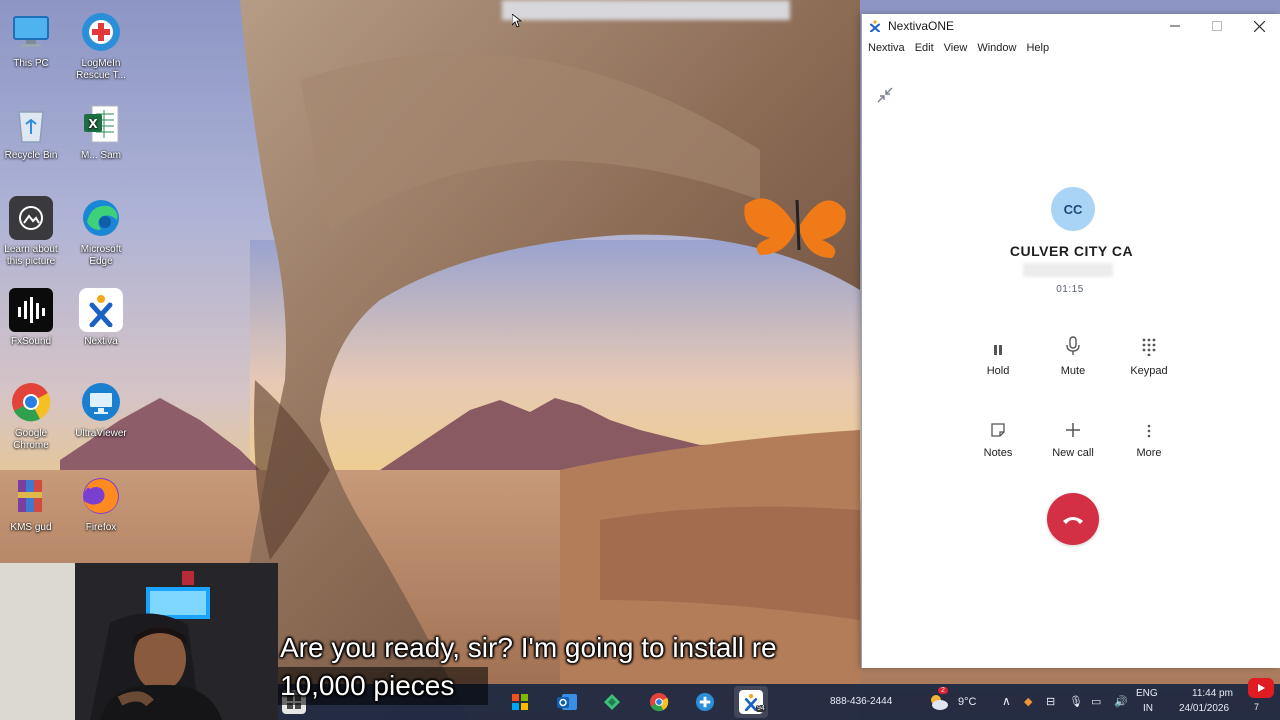 The width and height of the screenshot is (1280, 720). I want to click on collapse-arrows-icon, so click(885, 95).